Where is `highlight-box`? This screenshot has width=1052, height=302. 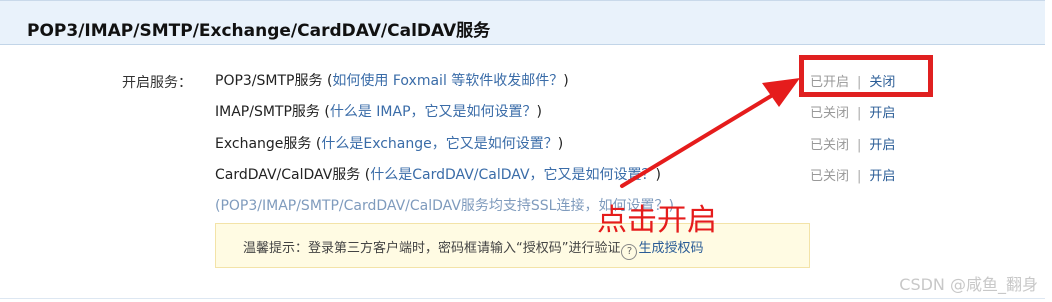 highlight-box is located at coordinates (866, 76).